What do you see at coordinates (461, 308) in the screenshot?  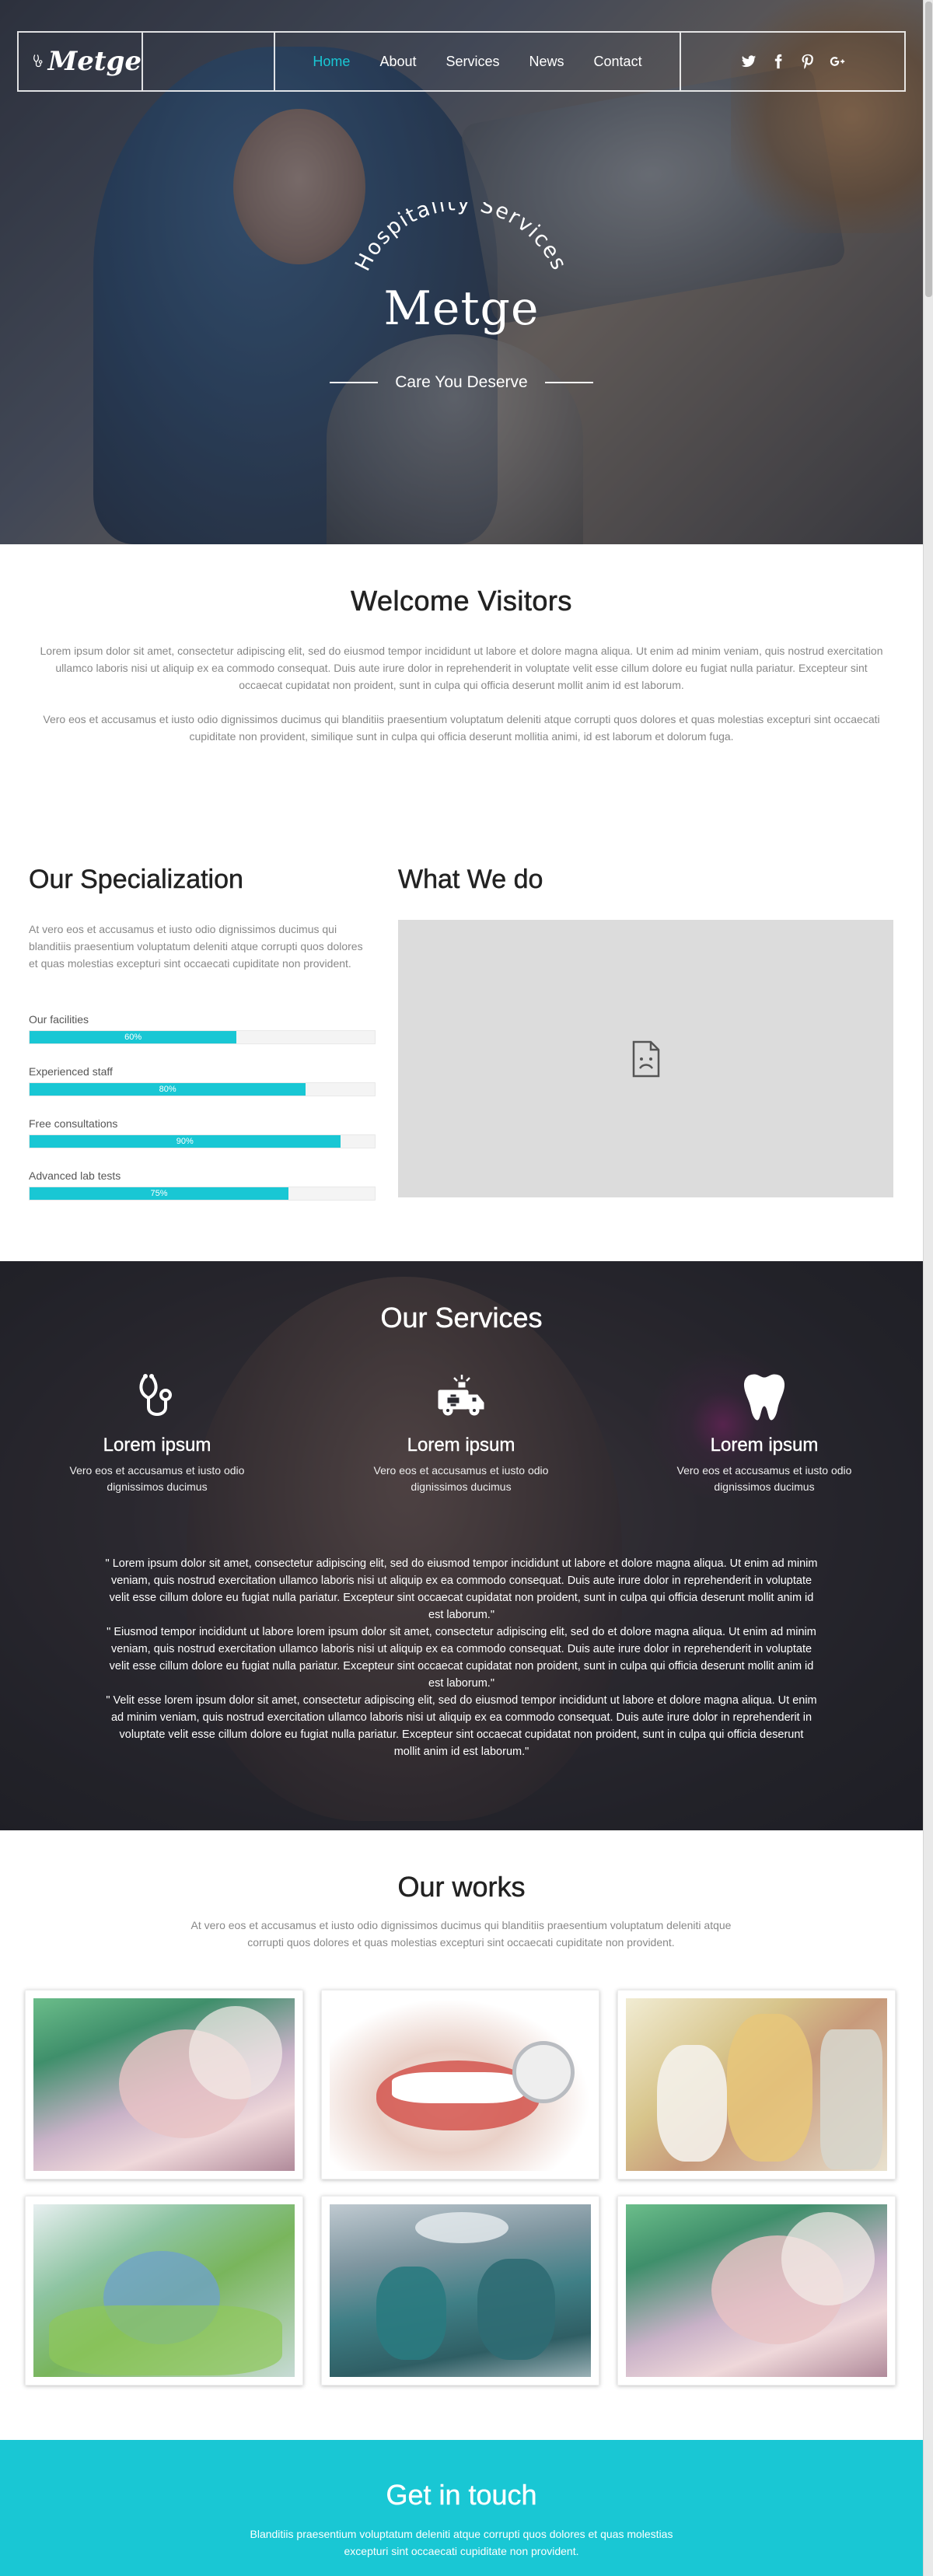 I see `hero-title: Metge` at bounding box center [461, 308].